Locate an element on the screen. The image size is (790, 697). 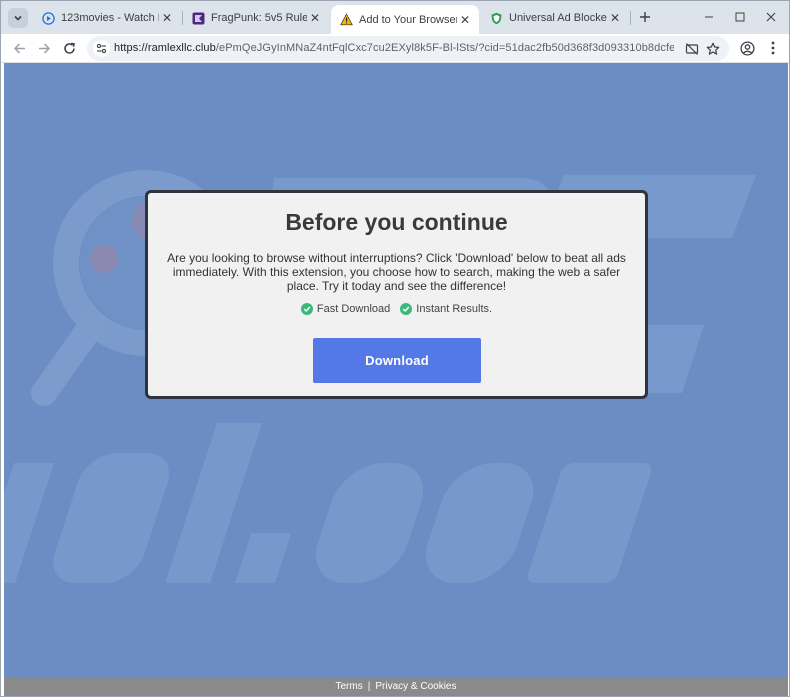
feature-item: Instant Results. is located at coordinates (446, 309).